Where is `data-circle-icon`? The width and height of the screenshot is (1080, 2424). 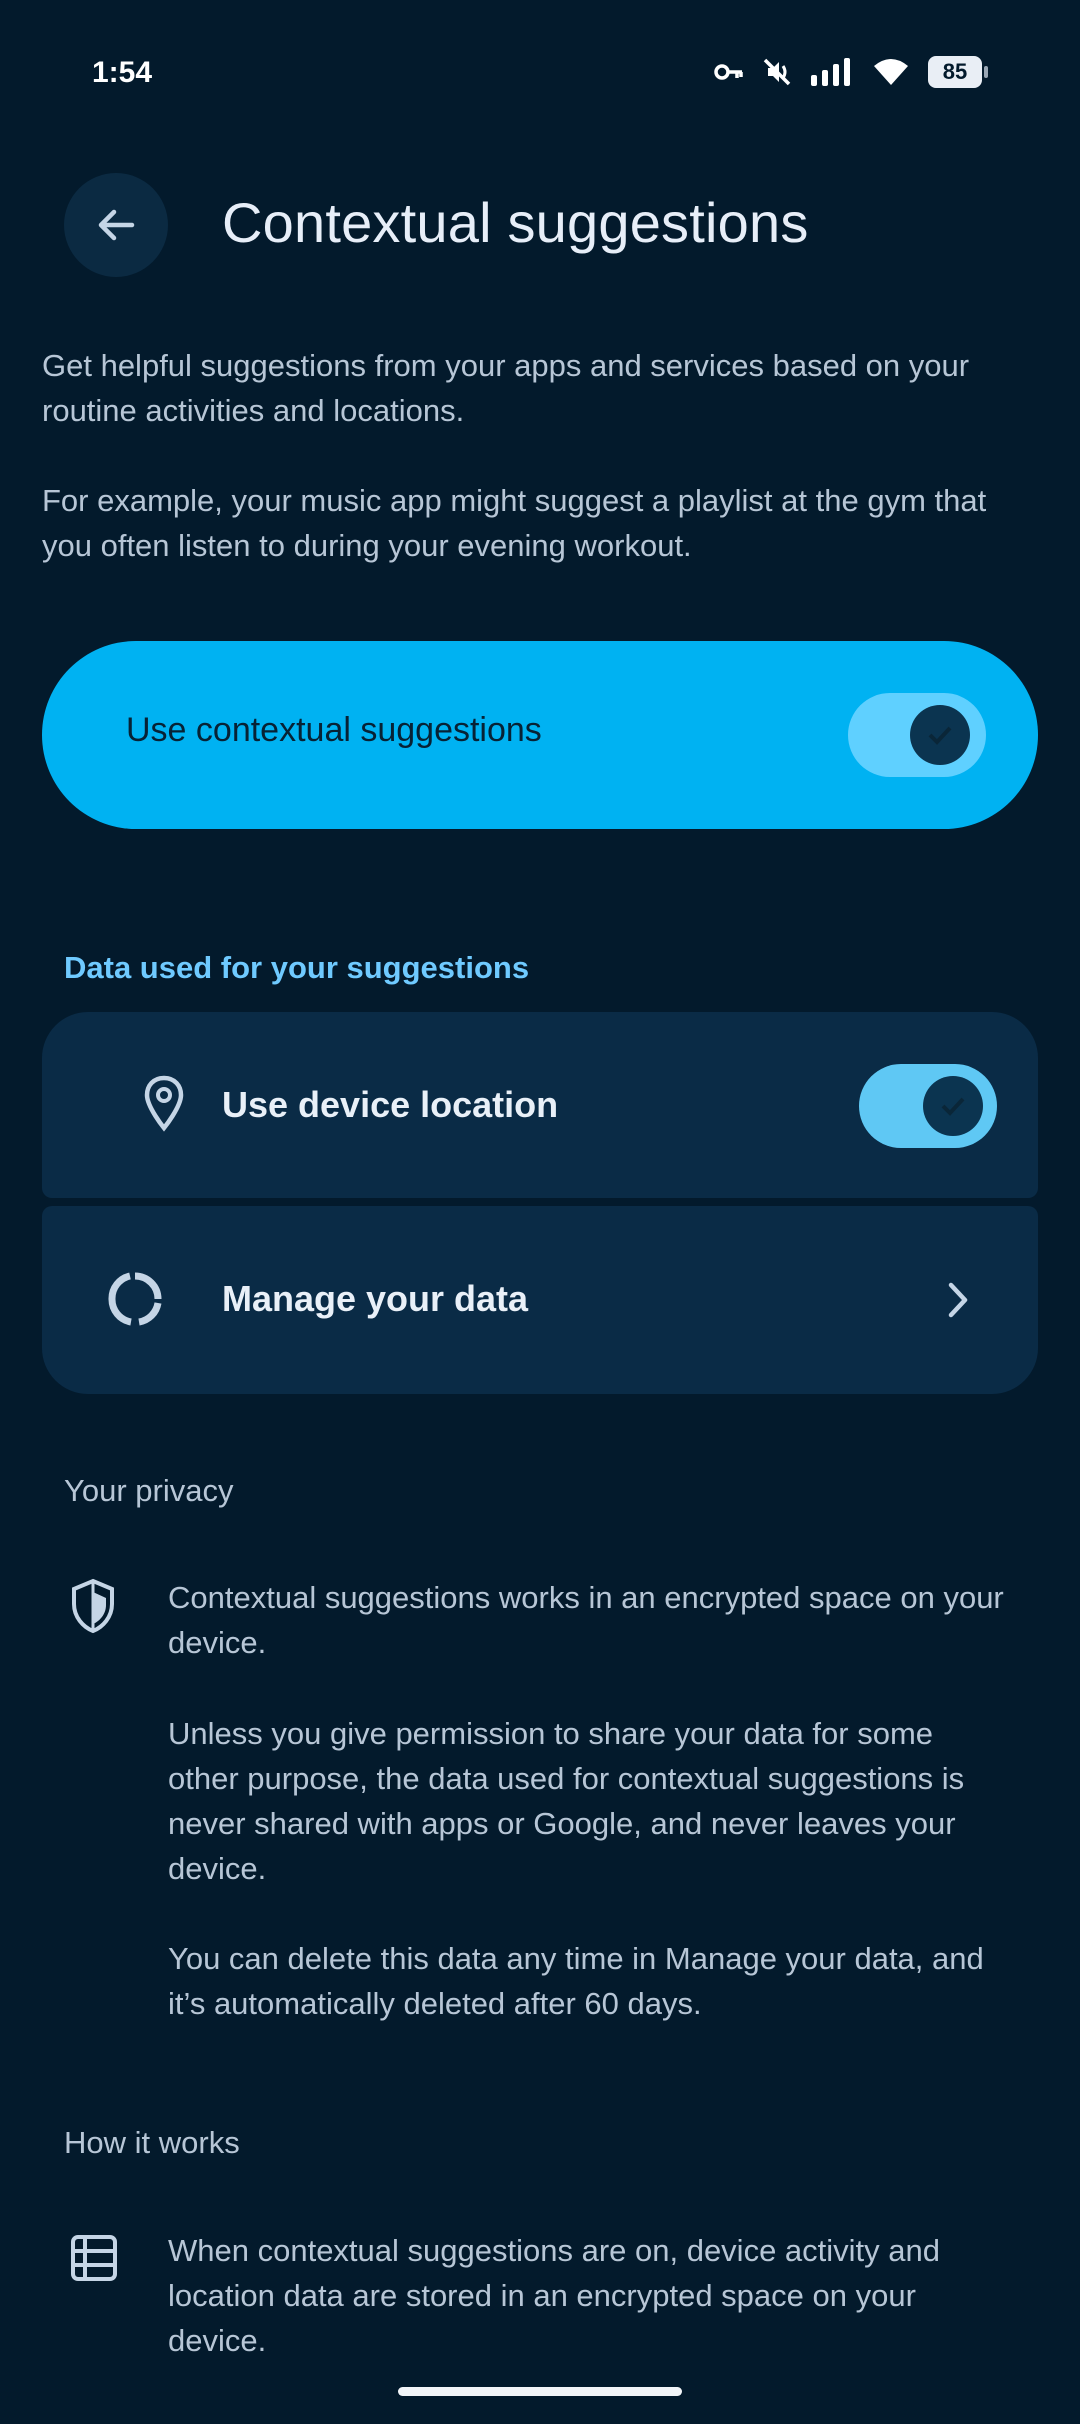 data-circle-icon is located at coordinates (135, 1301).